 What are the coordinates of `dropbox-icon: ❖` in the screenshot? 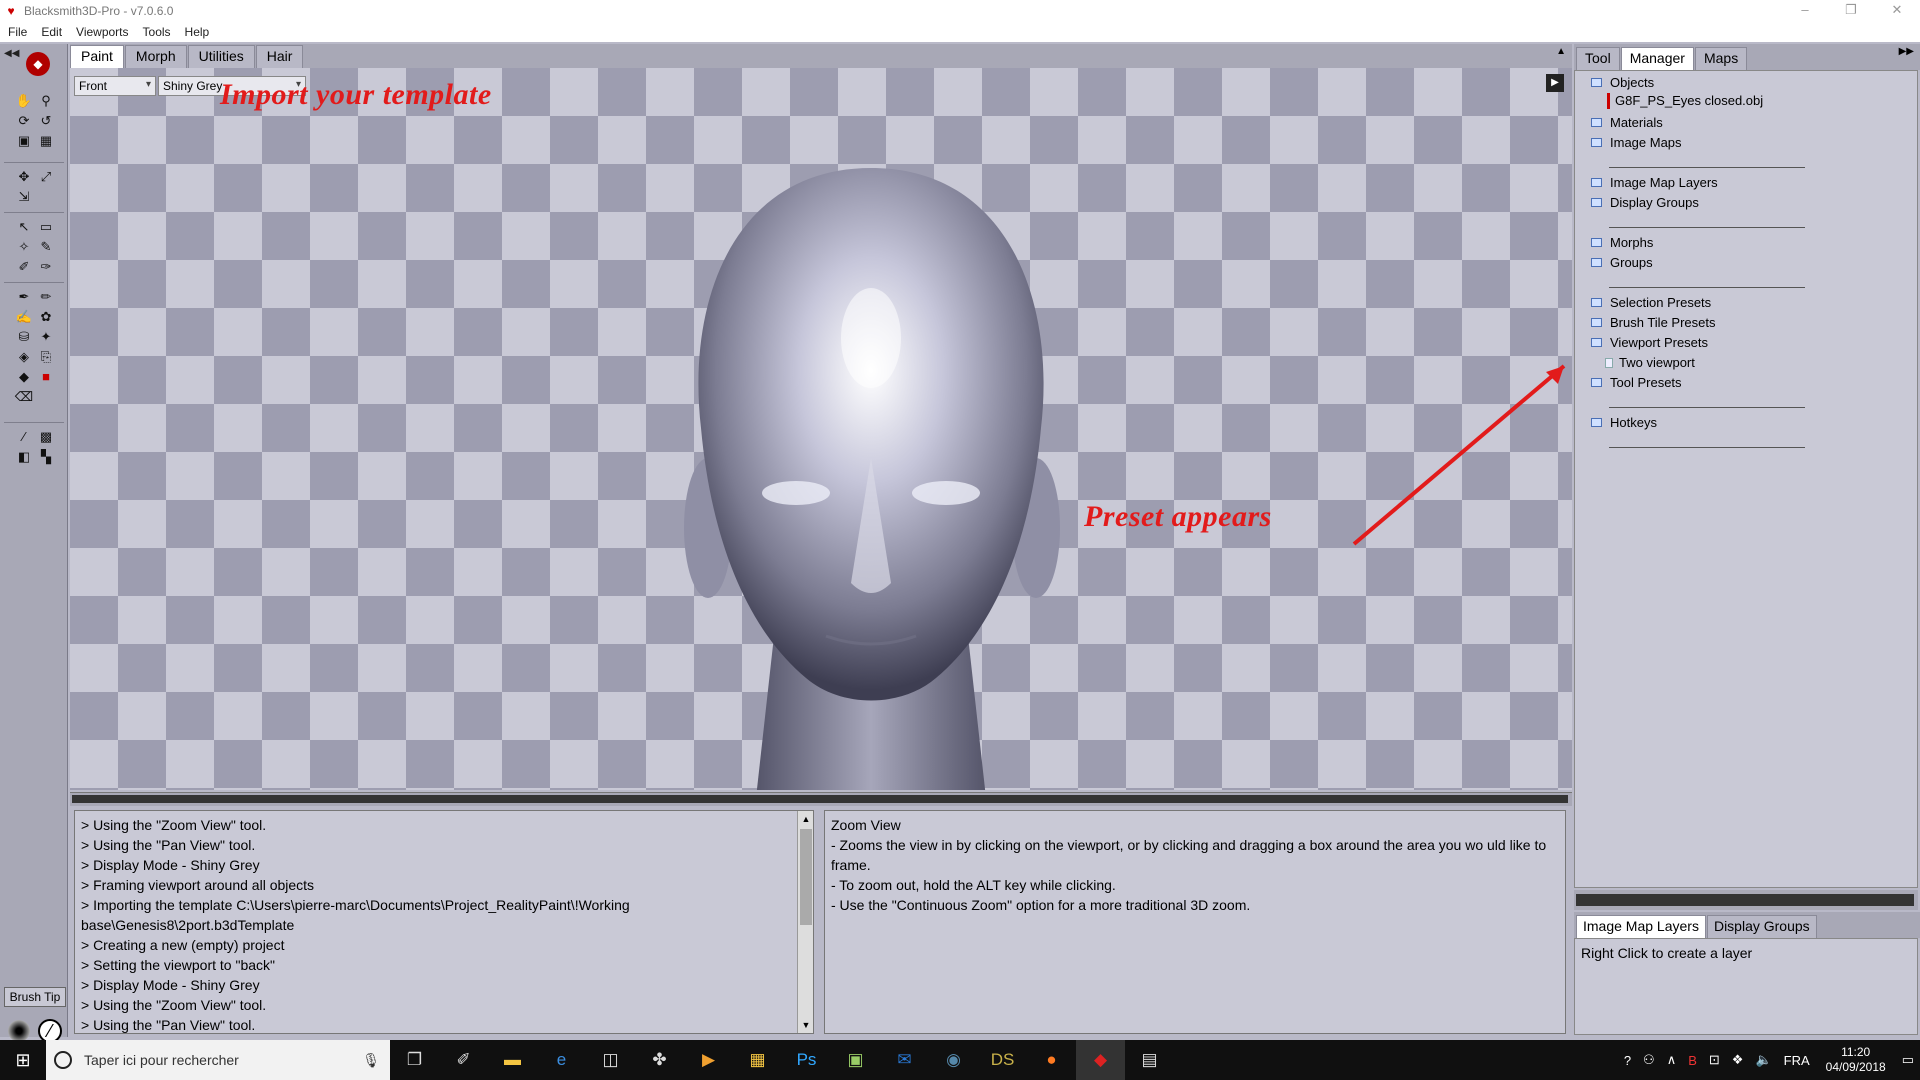 It's located at (1738, 1060).